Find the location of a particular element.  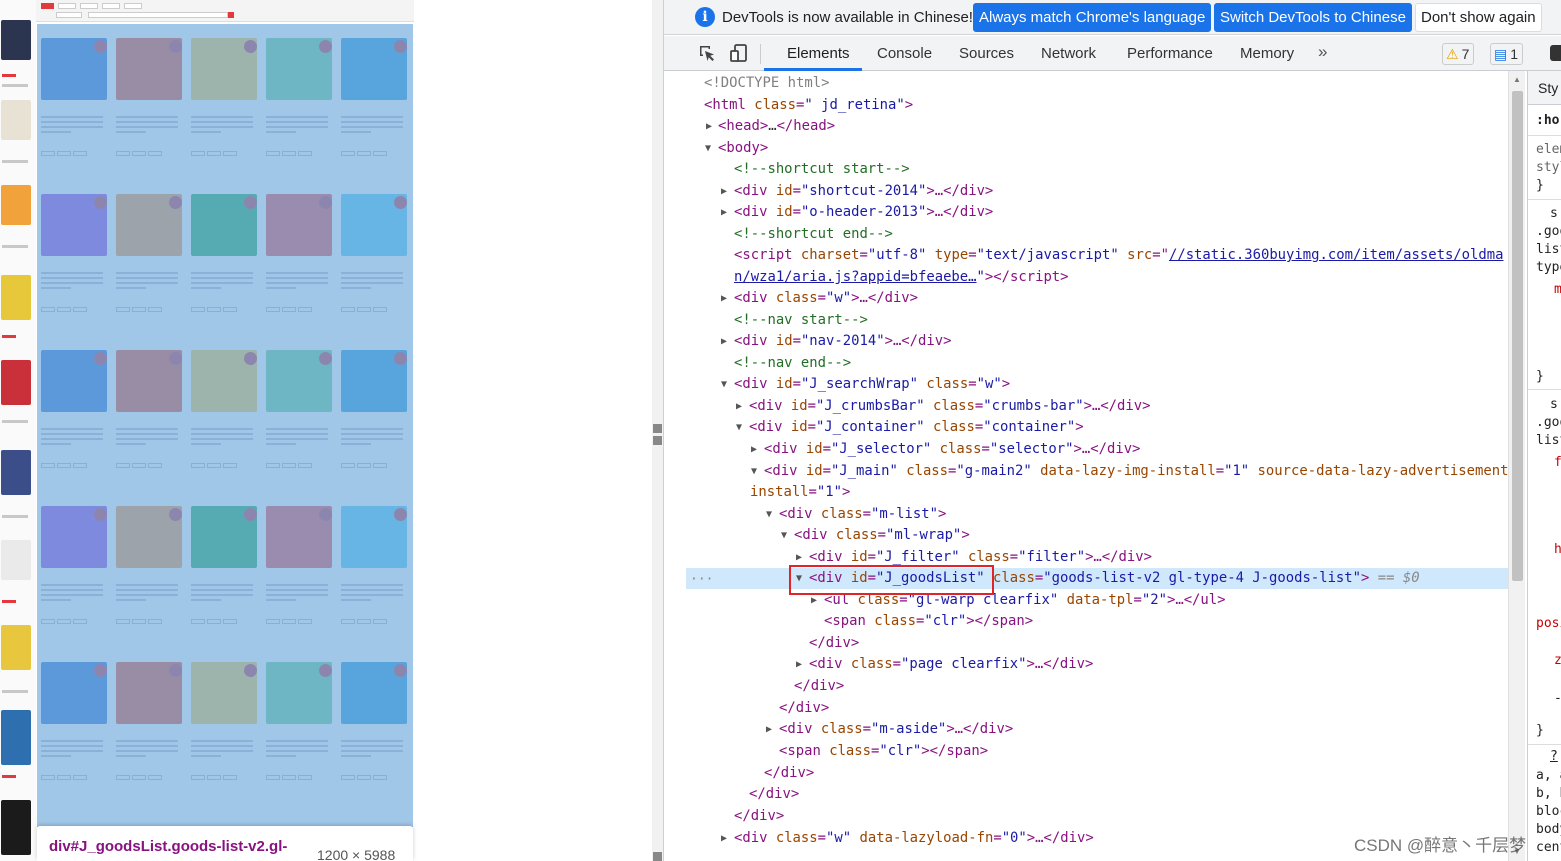

always-match-language-button: Always match Chrome's language is located at coordinates (1092, 17).